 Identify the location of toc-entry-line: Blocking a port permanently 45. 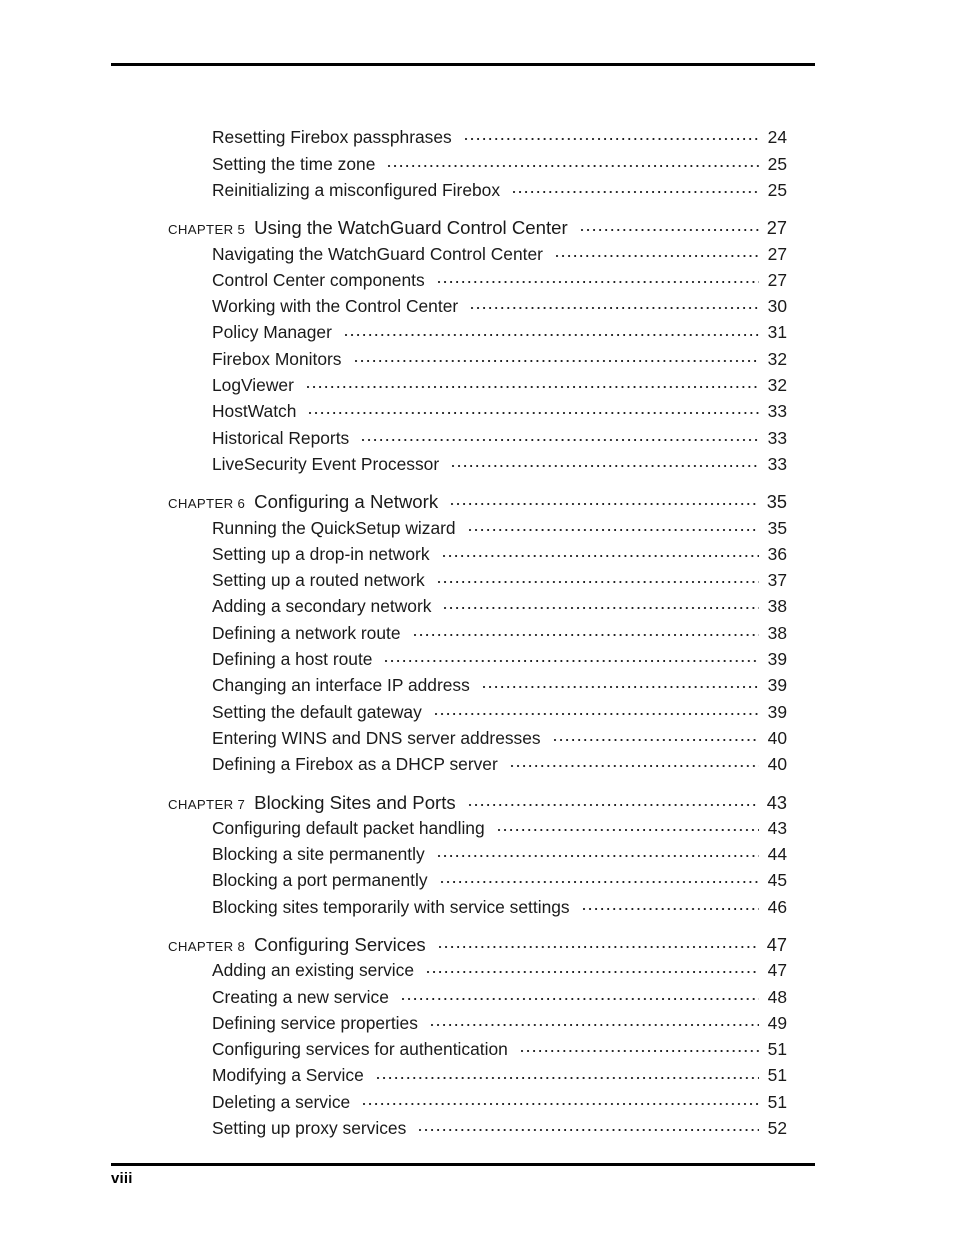
(477, 882).